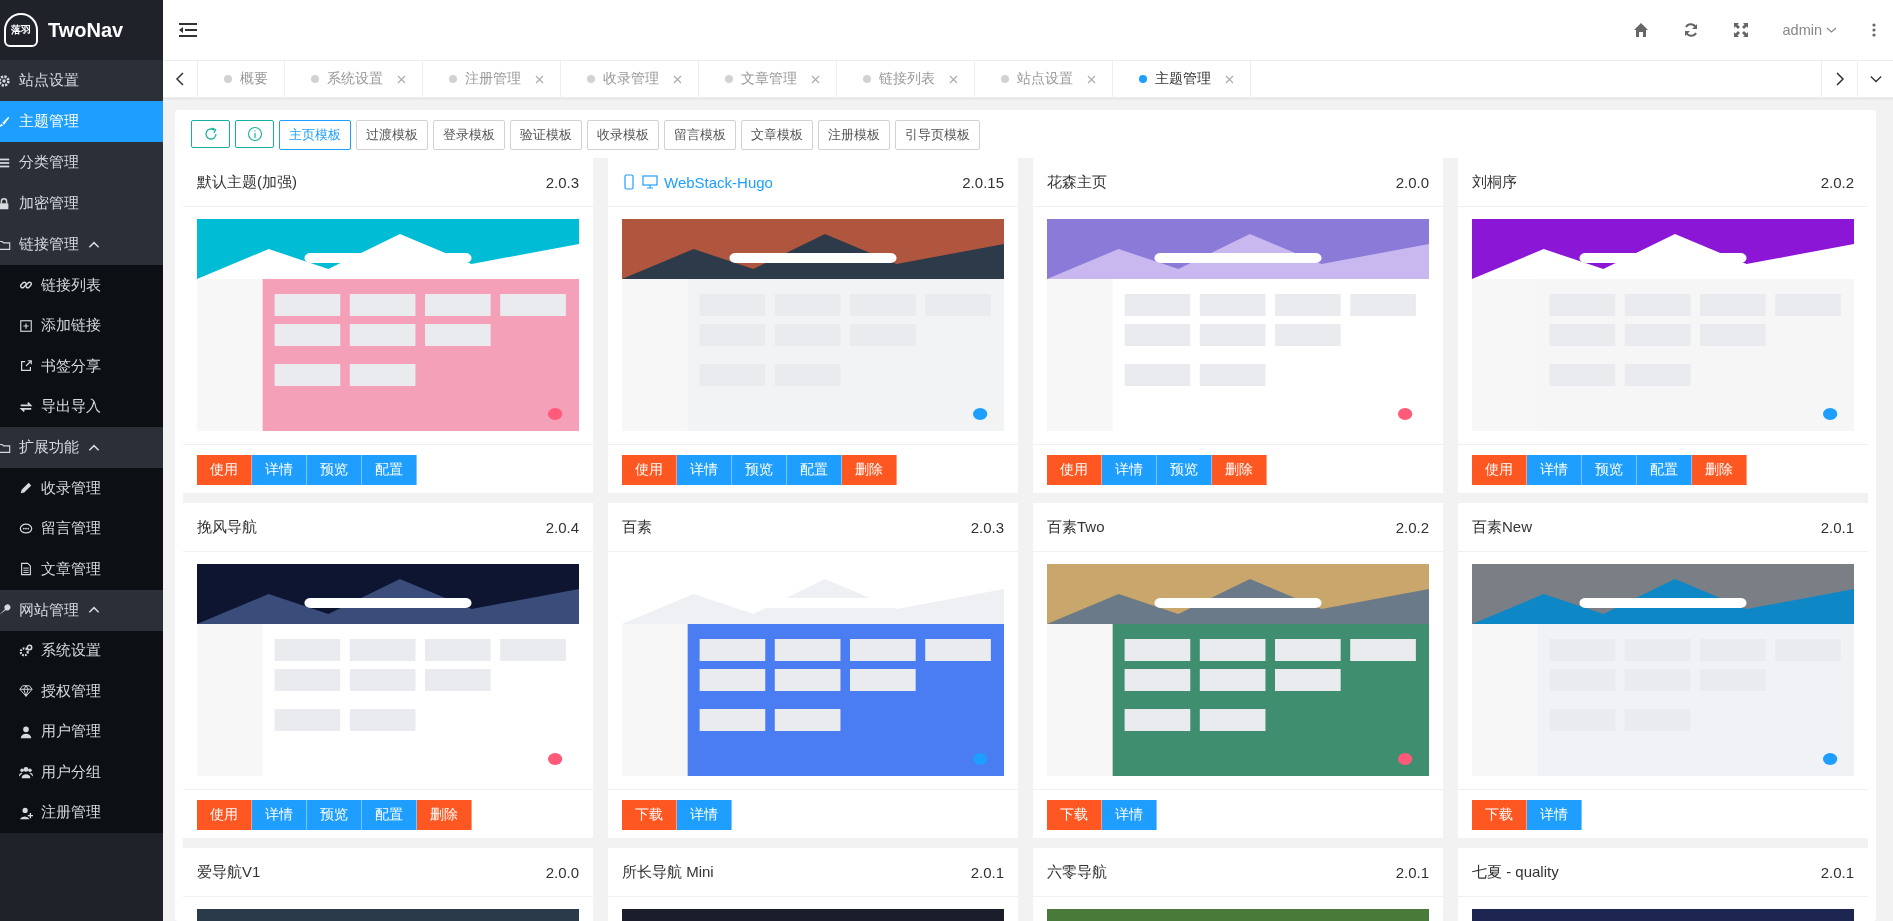  Describe the element at coordinates (81, 366) in the screenshot. I see `sidebar-item: 书签分享` at that location.